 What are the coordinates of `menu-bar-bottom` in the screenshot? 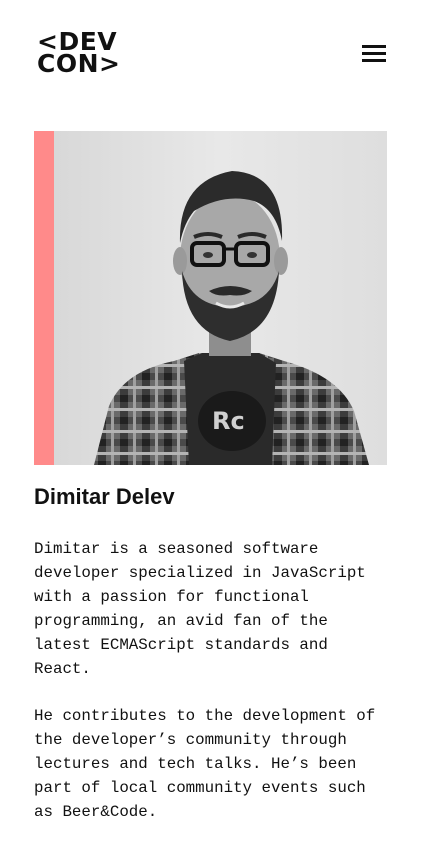 It's located at (374, 60).